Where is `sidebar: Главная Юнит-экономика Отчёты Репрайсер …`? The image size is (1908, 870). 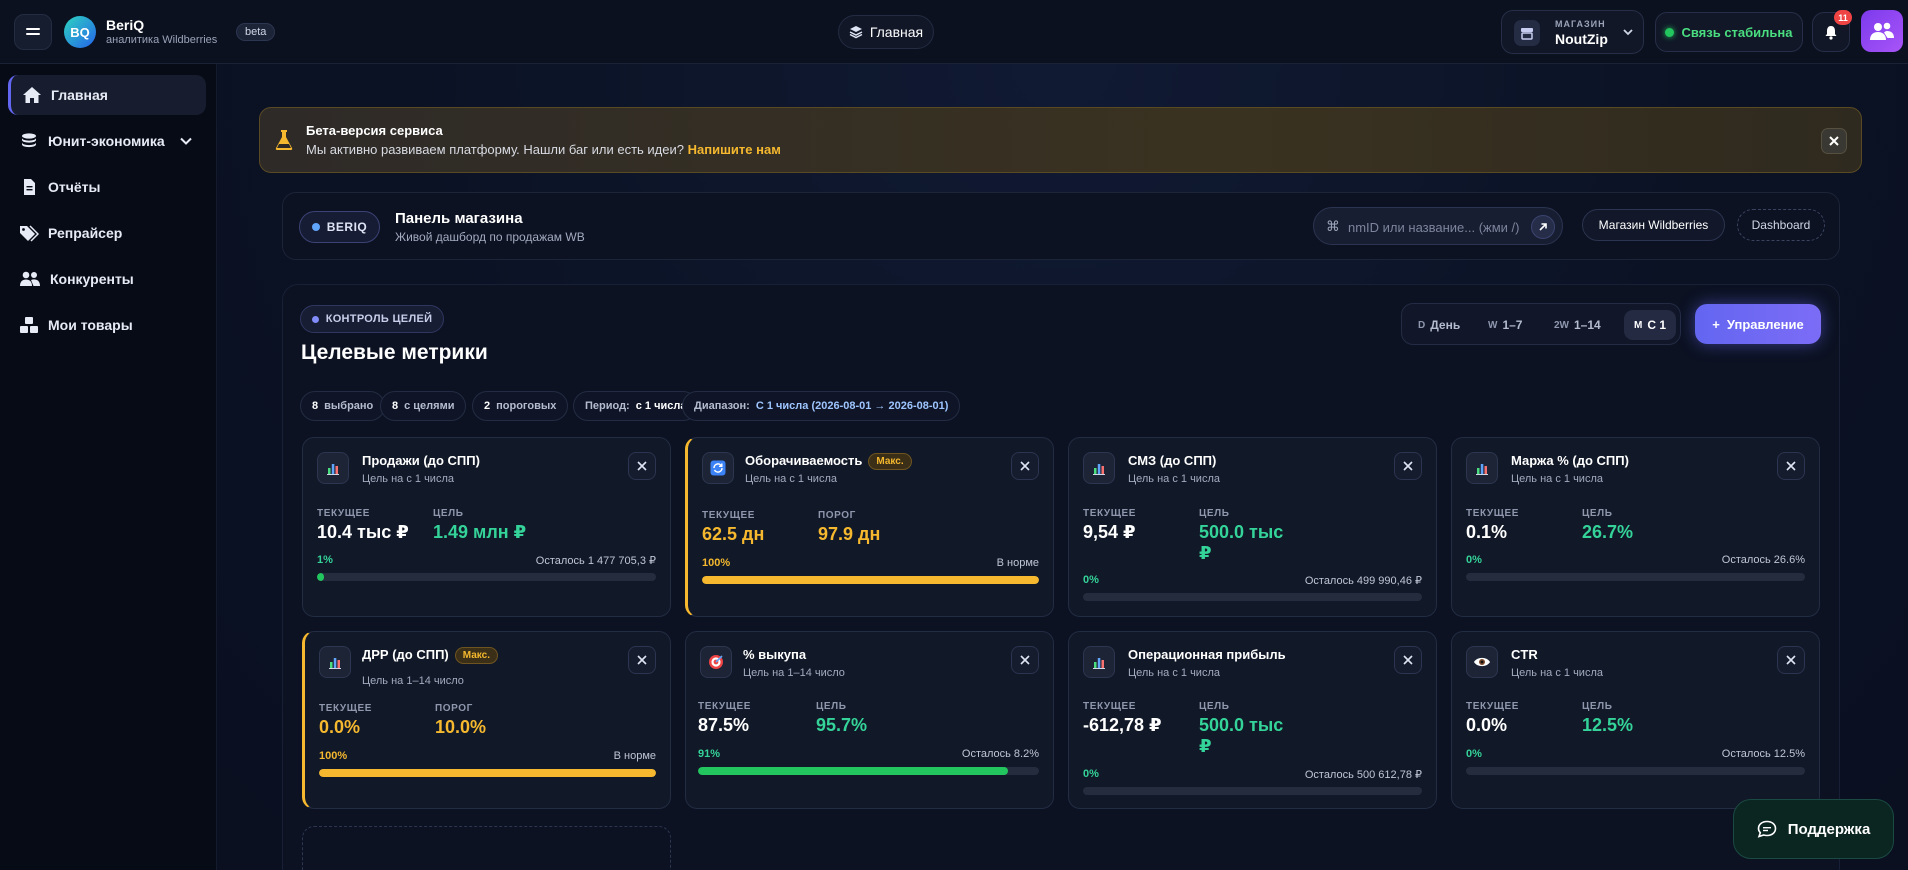
sidebar: Главная Юнит-экономика Отчёты Репрайсер … is located at coordinates (108, 467).